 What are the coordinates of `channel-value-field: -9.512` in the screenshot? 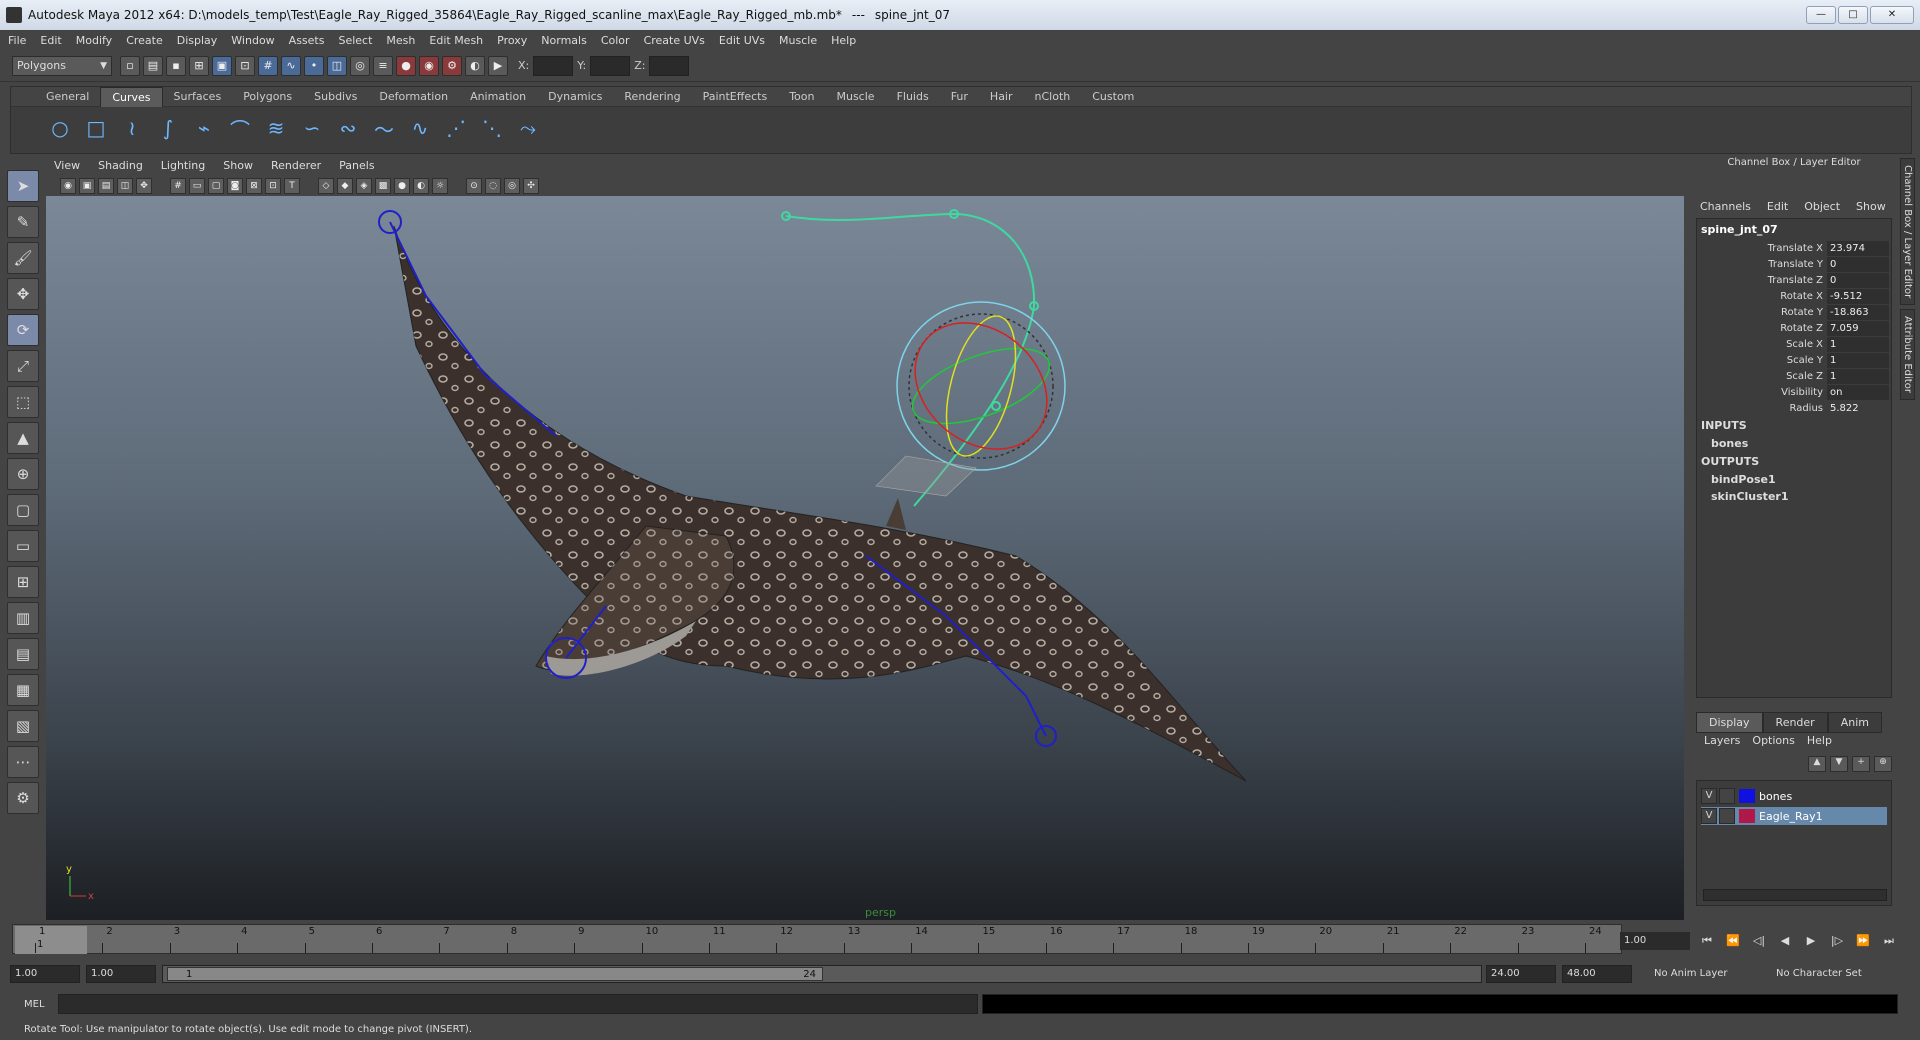 It's located at (1858, 296).